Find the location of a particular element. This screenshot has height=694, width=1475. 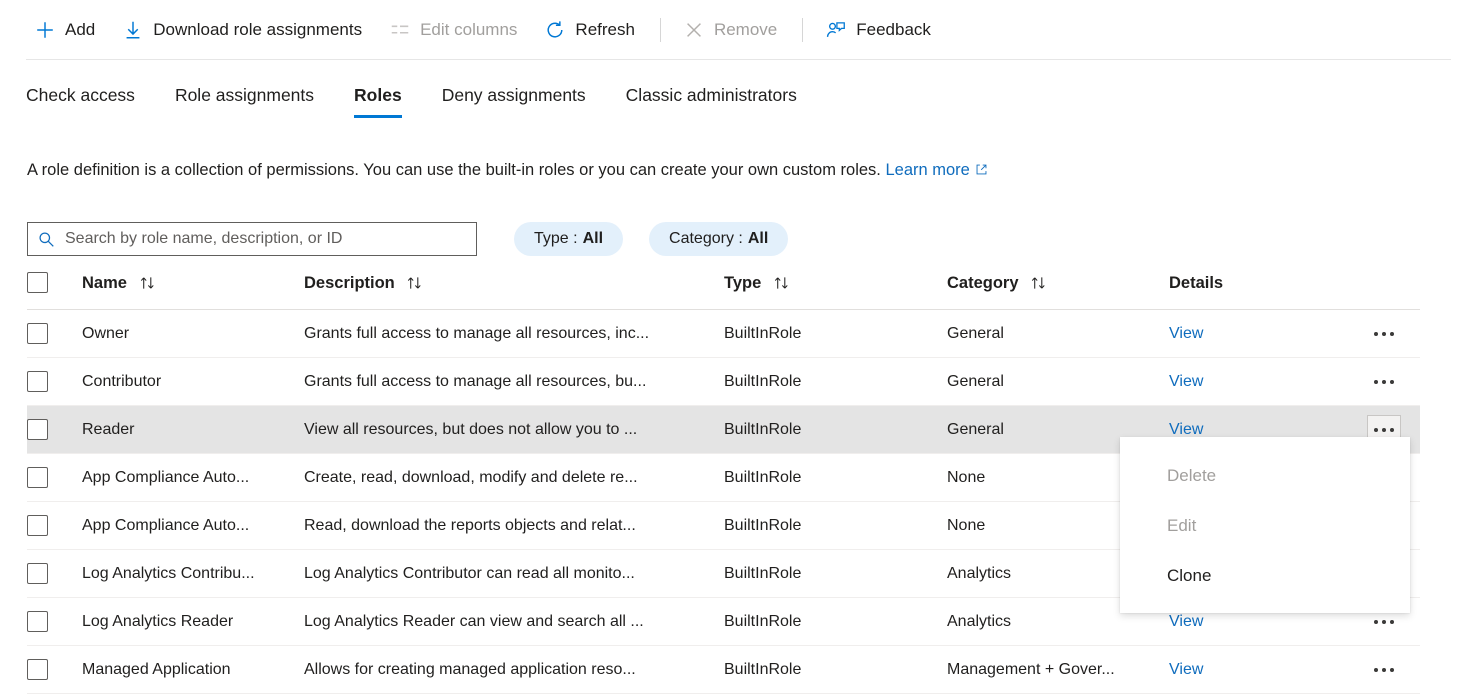

column-header-description: Description is located at coordinates (514, 291).